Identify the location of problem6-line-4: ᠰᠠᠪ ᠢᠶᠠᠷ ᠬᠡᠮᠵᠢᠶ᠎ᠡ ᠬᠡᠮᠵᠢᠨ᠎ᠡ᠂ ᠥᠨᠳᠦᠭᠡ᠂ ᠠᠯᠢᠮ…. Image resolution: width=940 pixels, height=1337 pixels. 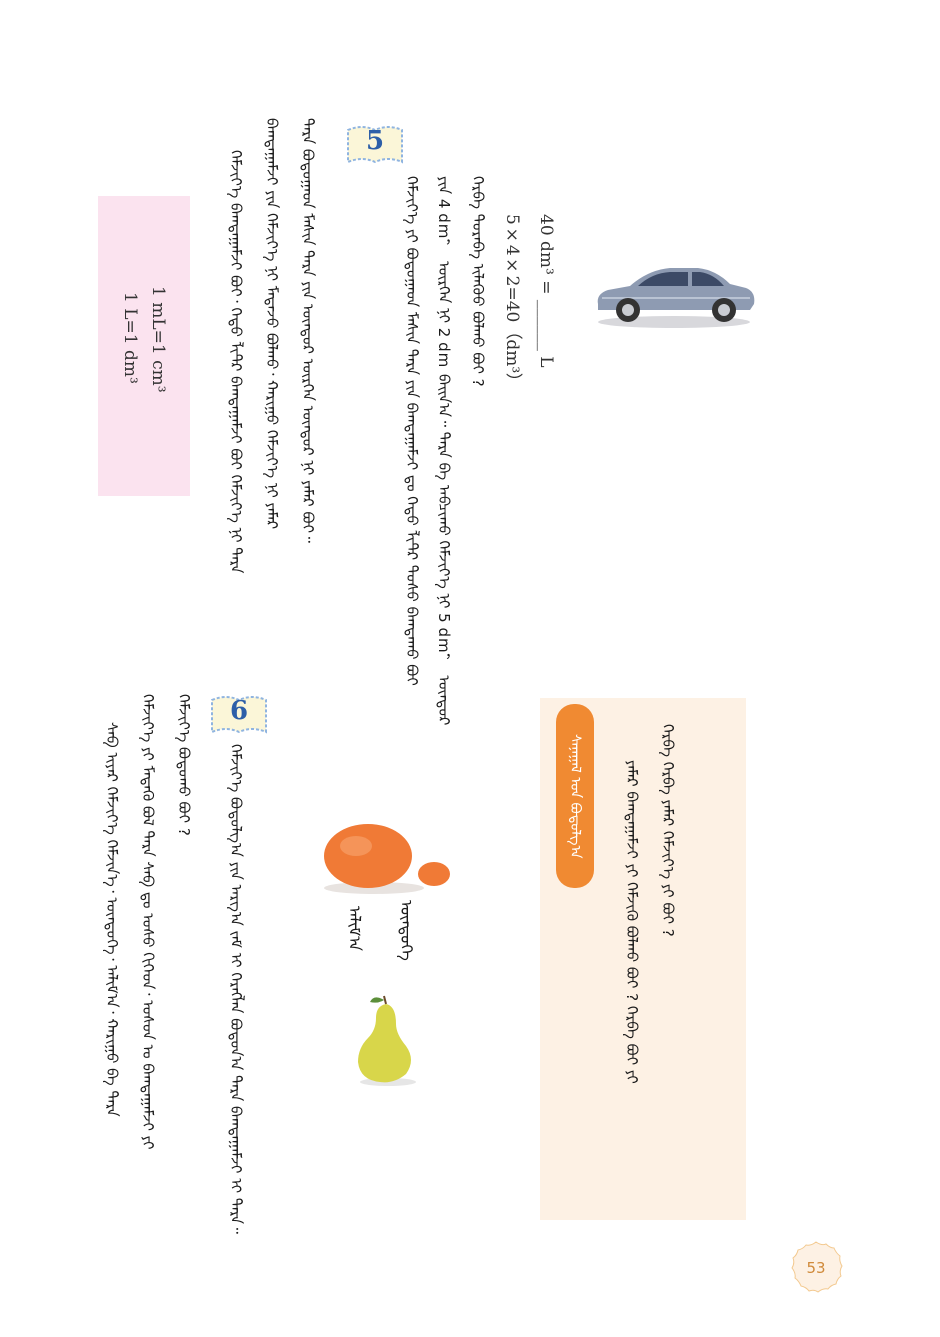
(112, 919).